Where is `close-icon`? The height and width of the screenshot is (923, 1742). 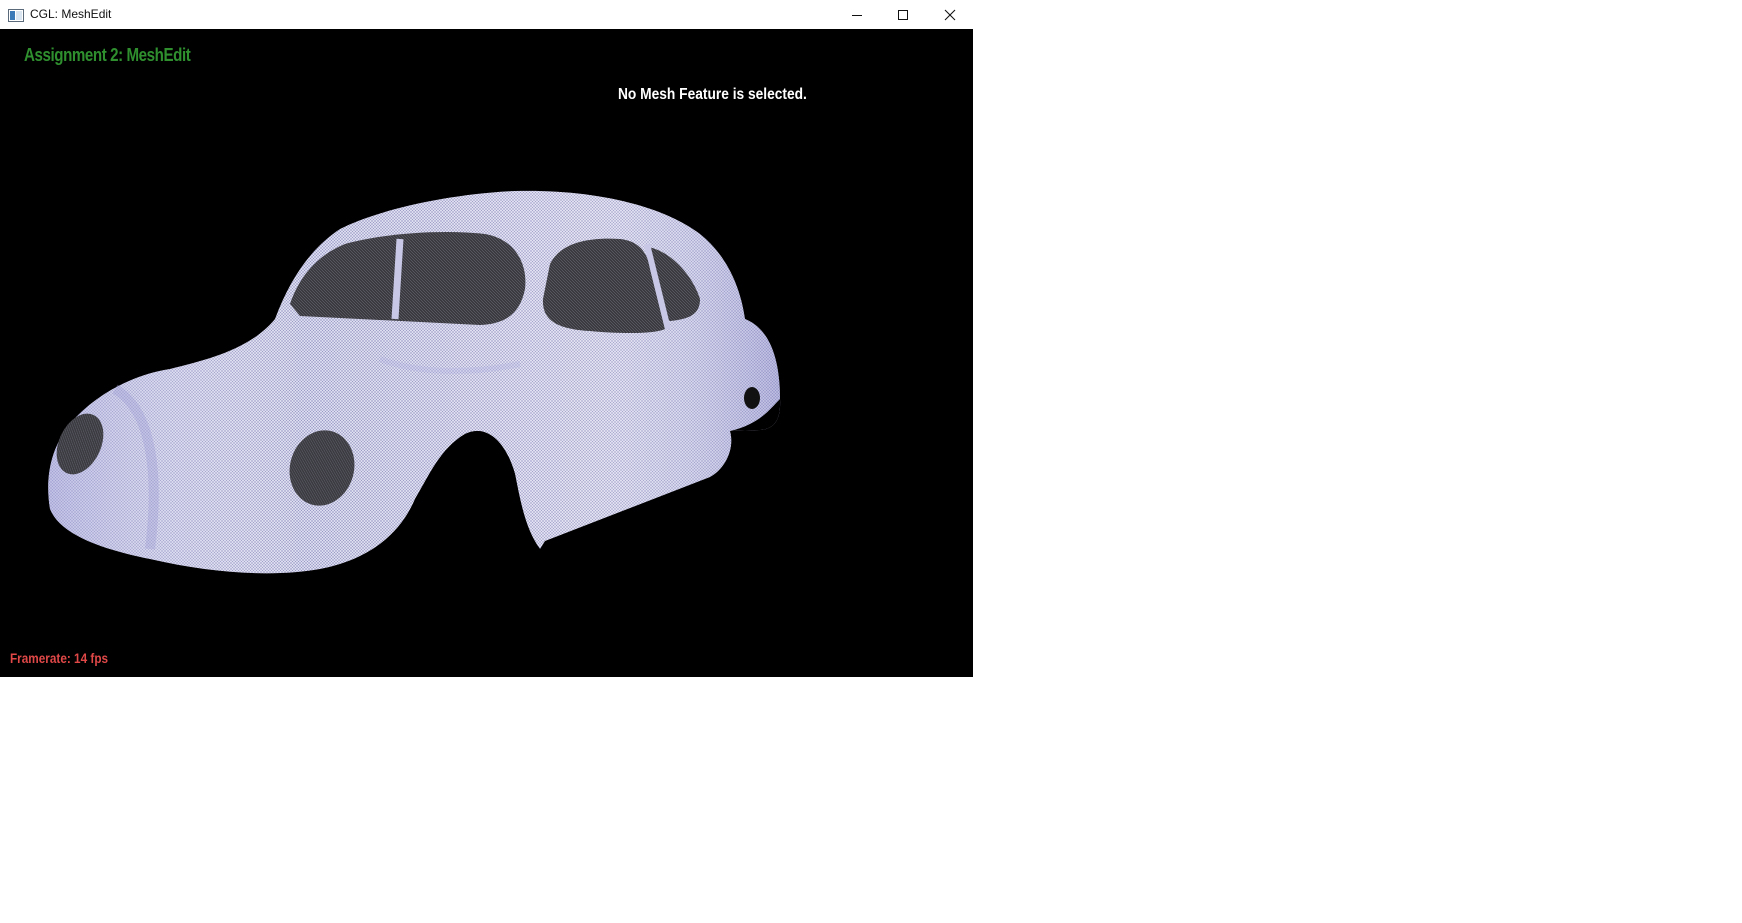 close-icon is located at coordinates (950, 15).